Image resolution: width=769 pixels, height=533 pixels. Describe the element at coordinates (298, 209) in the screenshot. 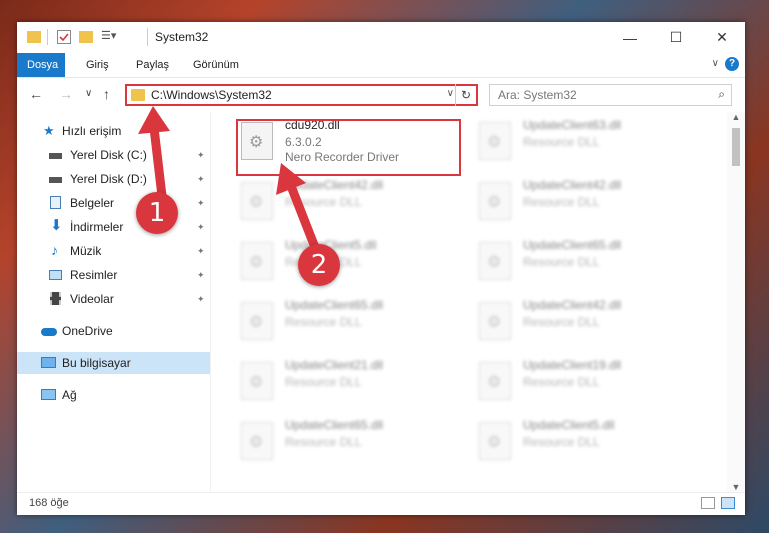

I see `arrow-to-file-icon` at that location.